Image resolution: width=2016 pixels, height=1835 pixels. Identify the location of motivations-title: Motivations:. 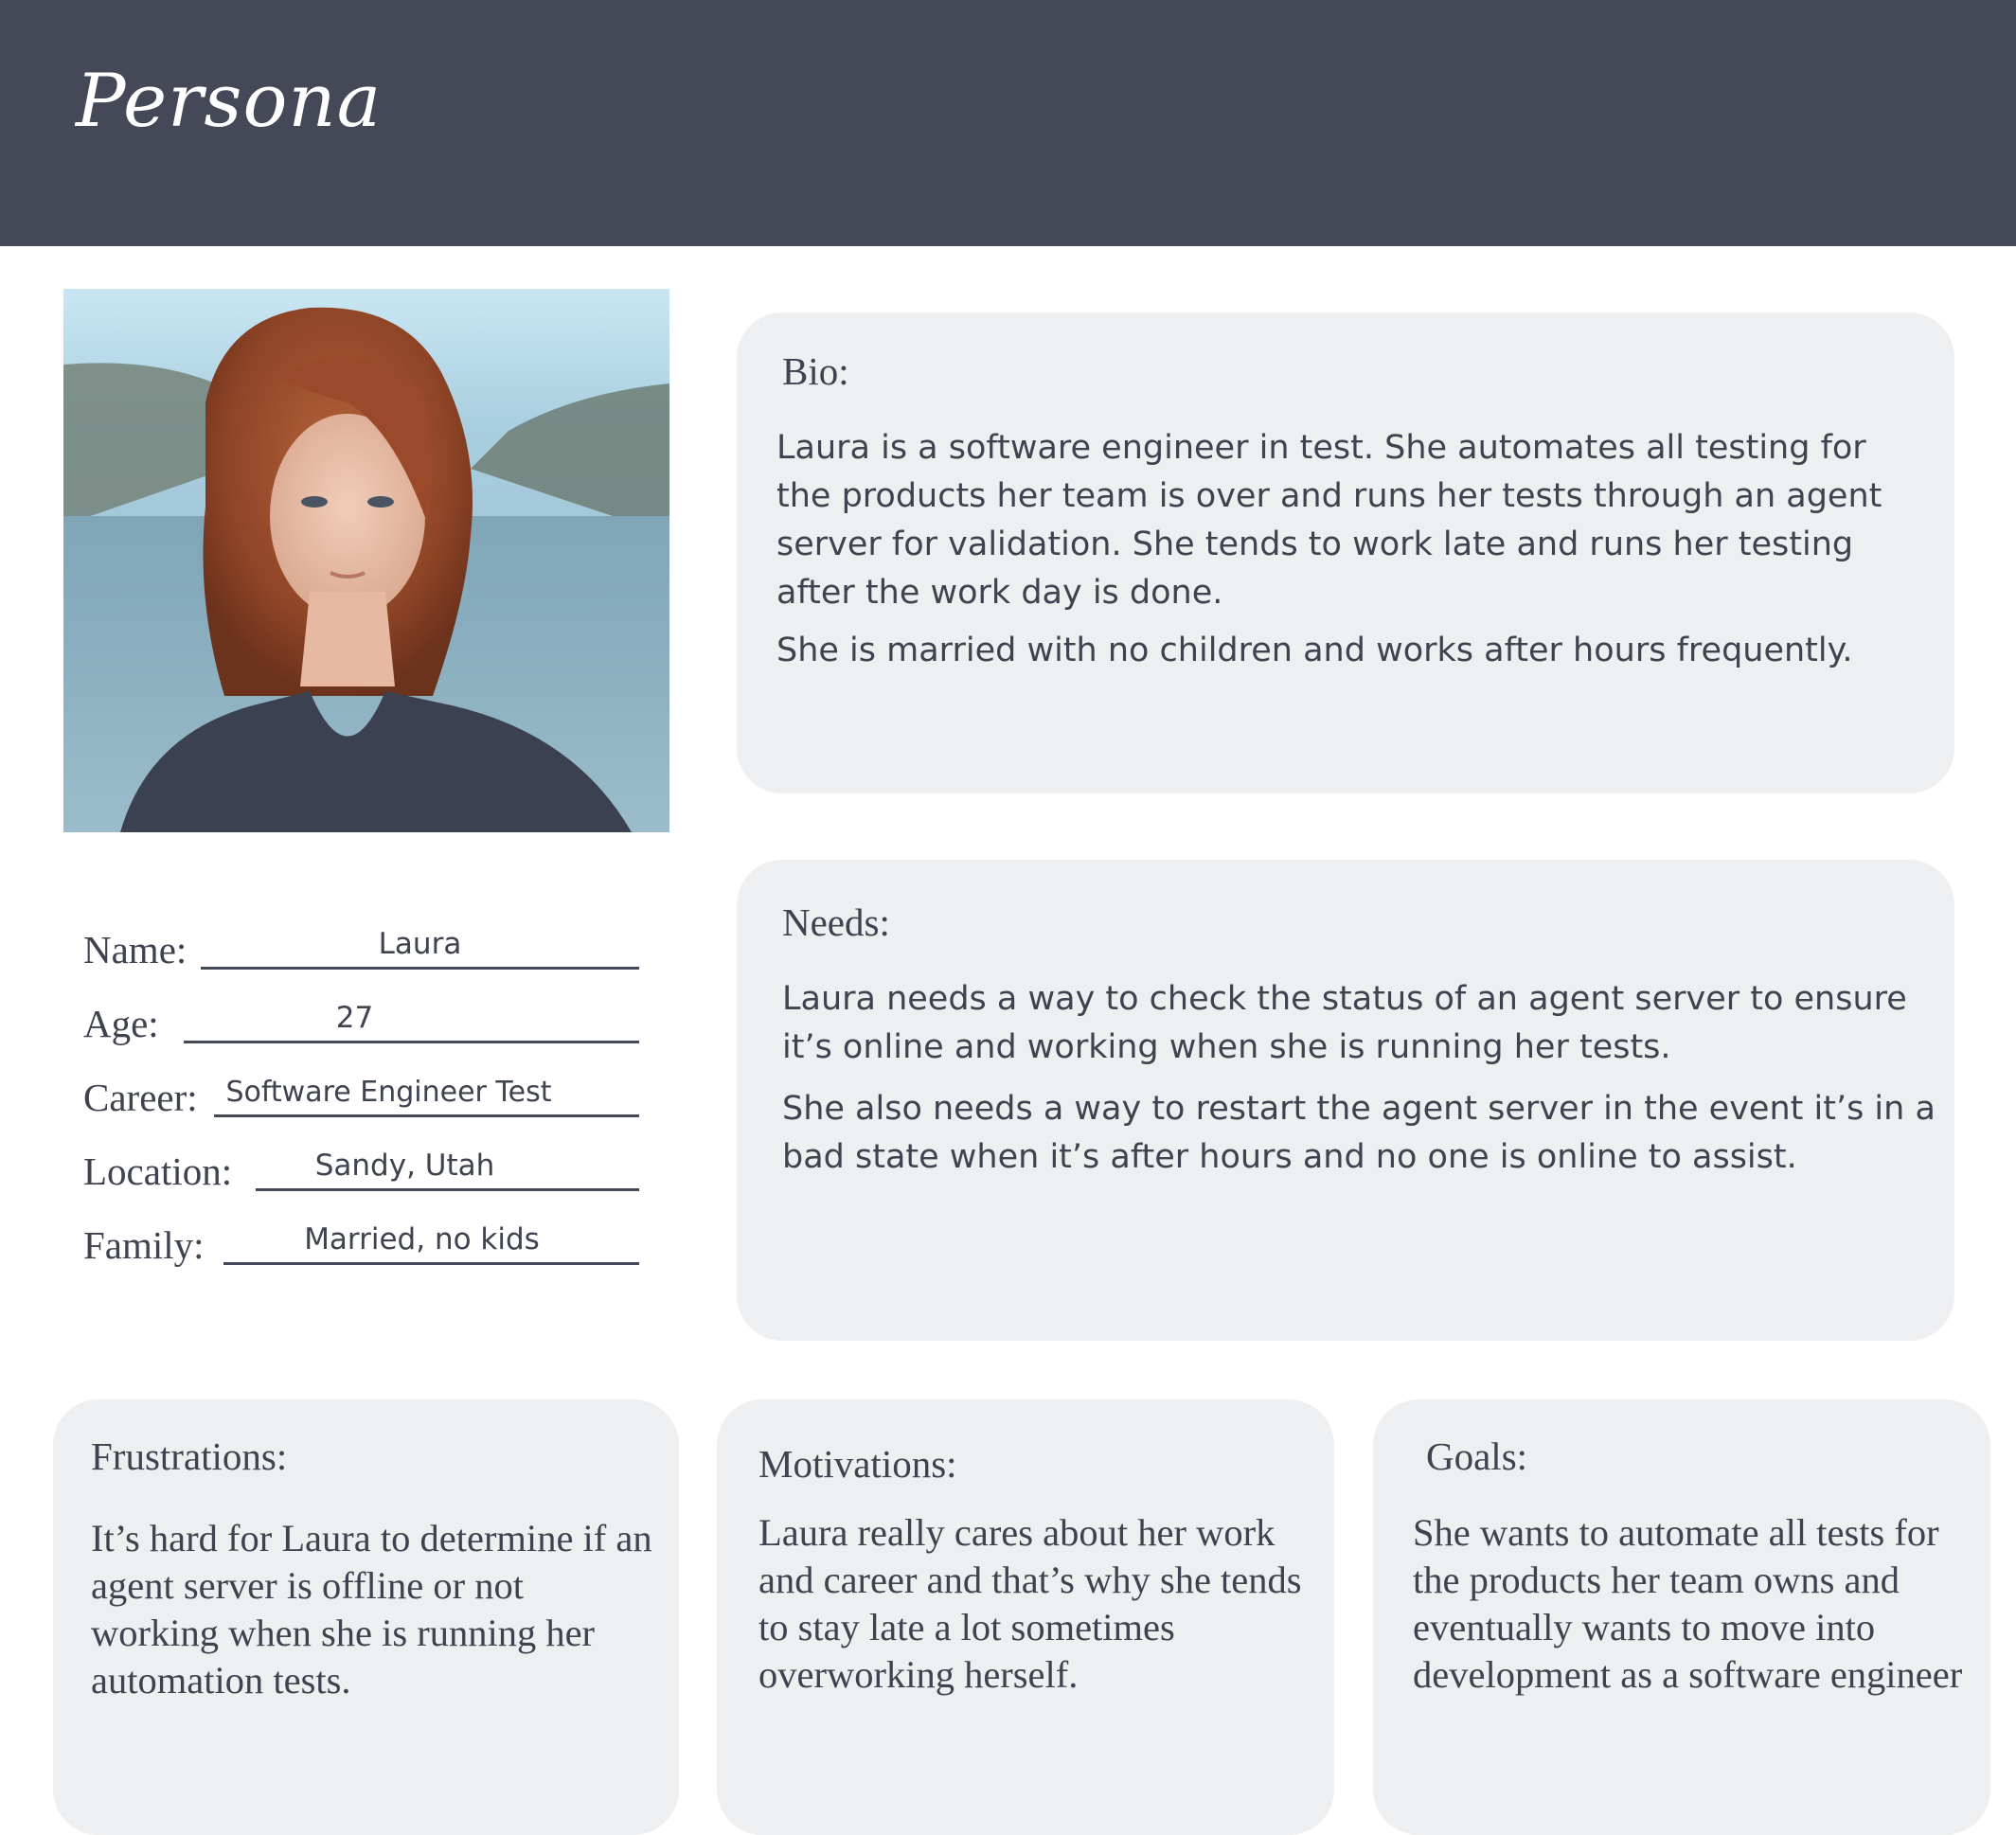
(857, 1464).